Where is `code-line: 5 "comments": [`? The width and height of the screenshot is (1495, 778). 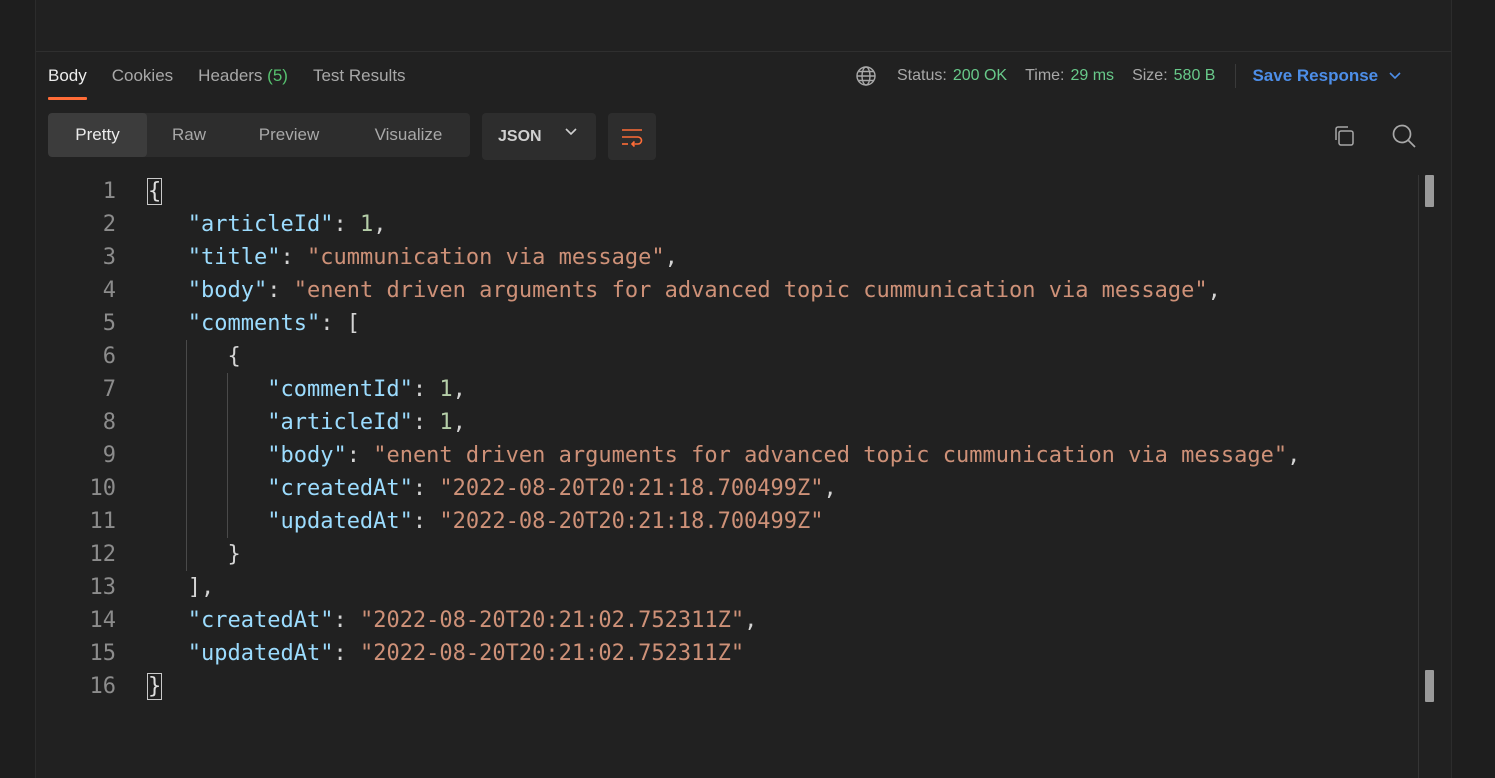 code-line: 5 "comments": [ is located at coordinates (726, 323).